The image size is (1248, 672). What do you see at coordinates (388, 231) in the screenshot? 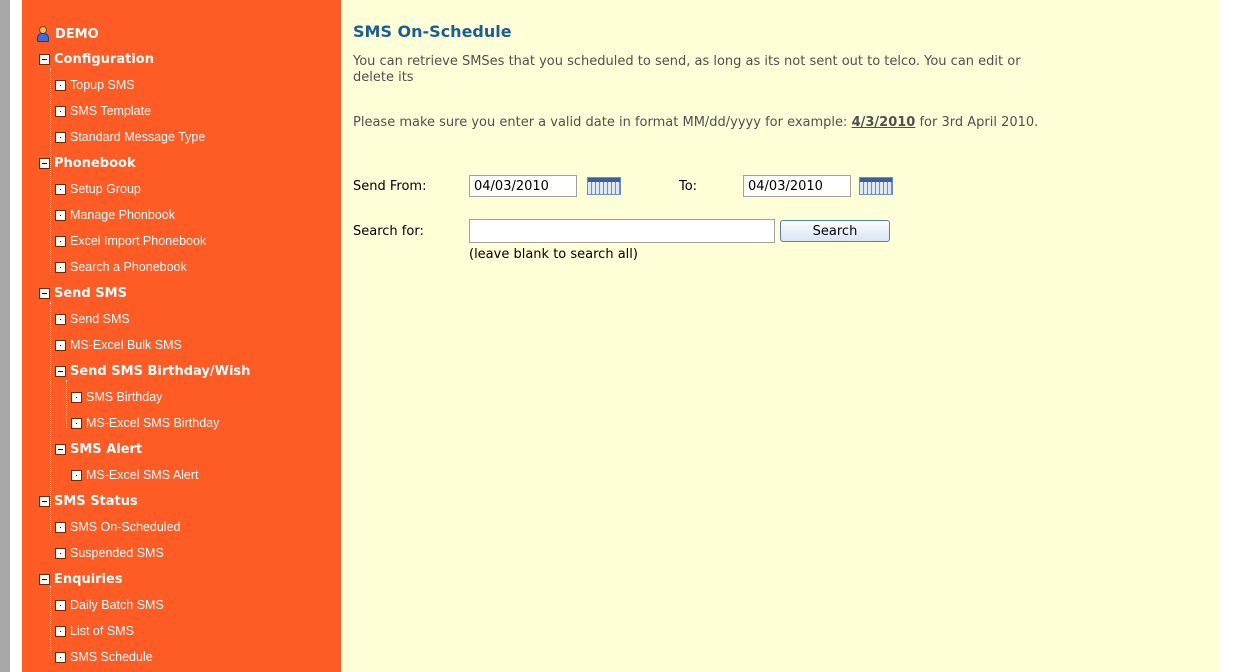
I see `search-for-label: Search for:` at bounding box center [388, 231].